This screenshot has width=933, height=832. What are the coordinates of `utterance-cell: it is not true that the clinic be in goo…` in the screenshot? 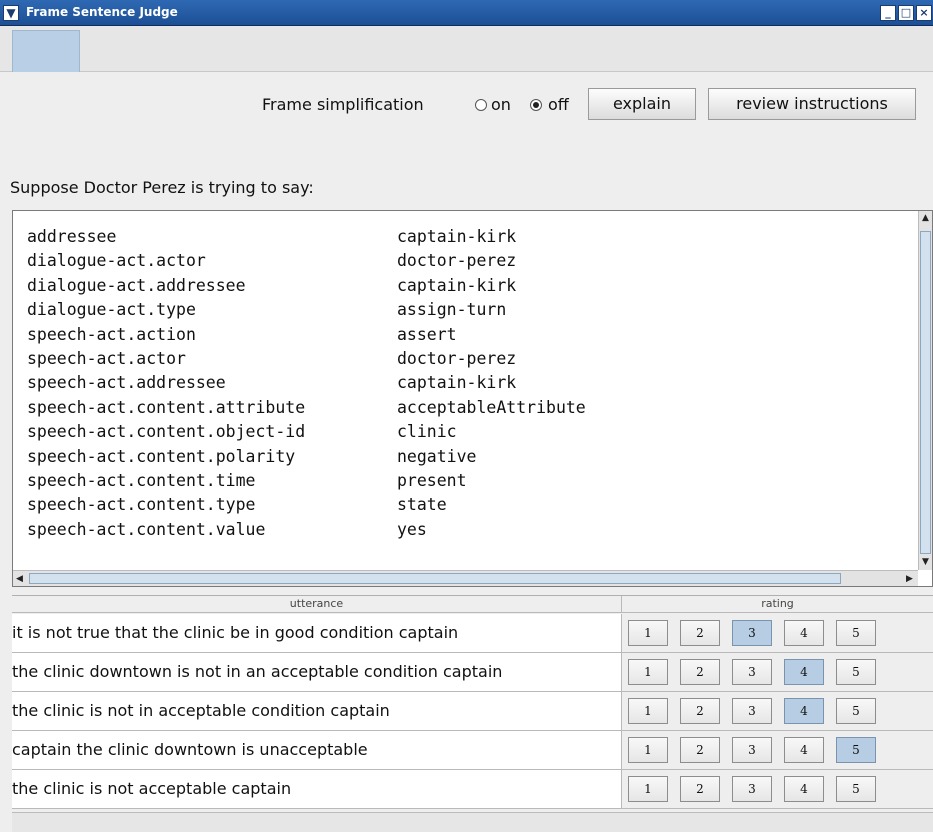 It's located at (317, 633).